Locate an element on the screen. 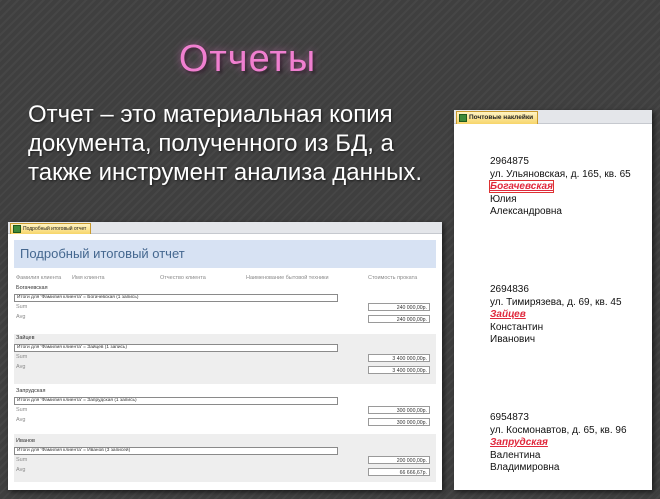  label-name: Валентина is located at coordinates (515, 455).